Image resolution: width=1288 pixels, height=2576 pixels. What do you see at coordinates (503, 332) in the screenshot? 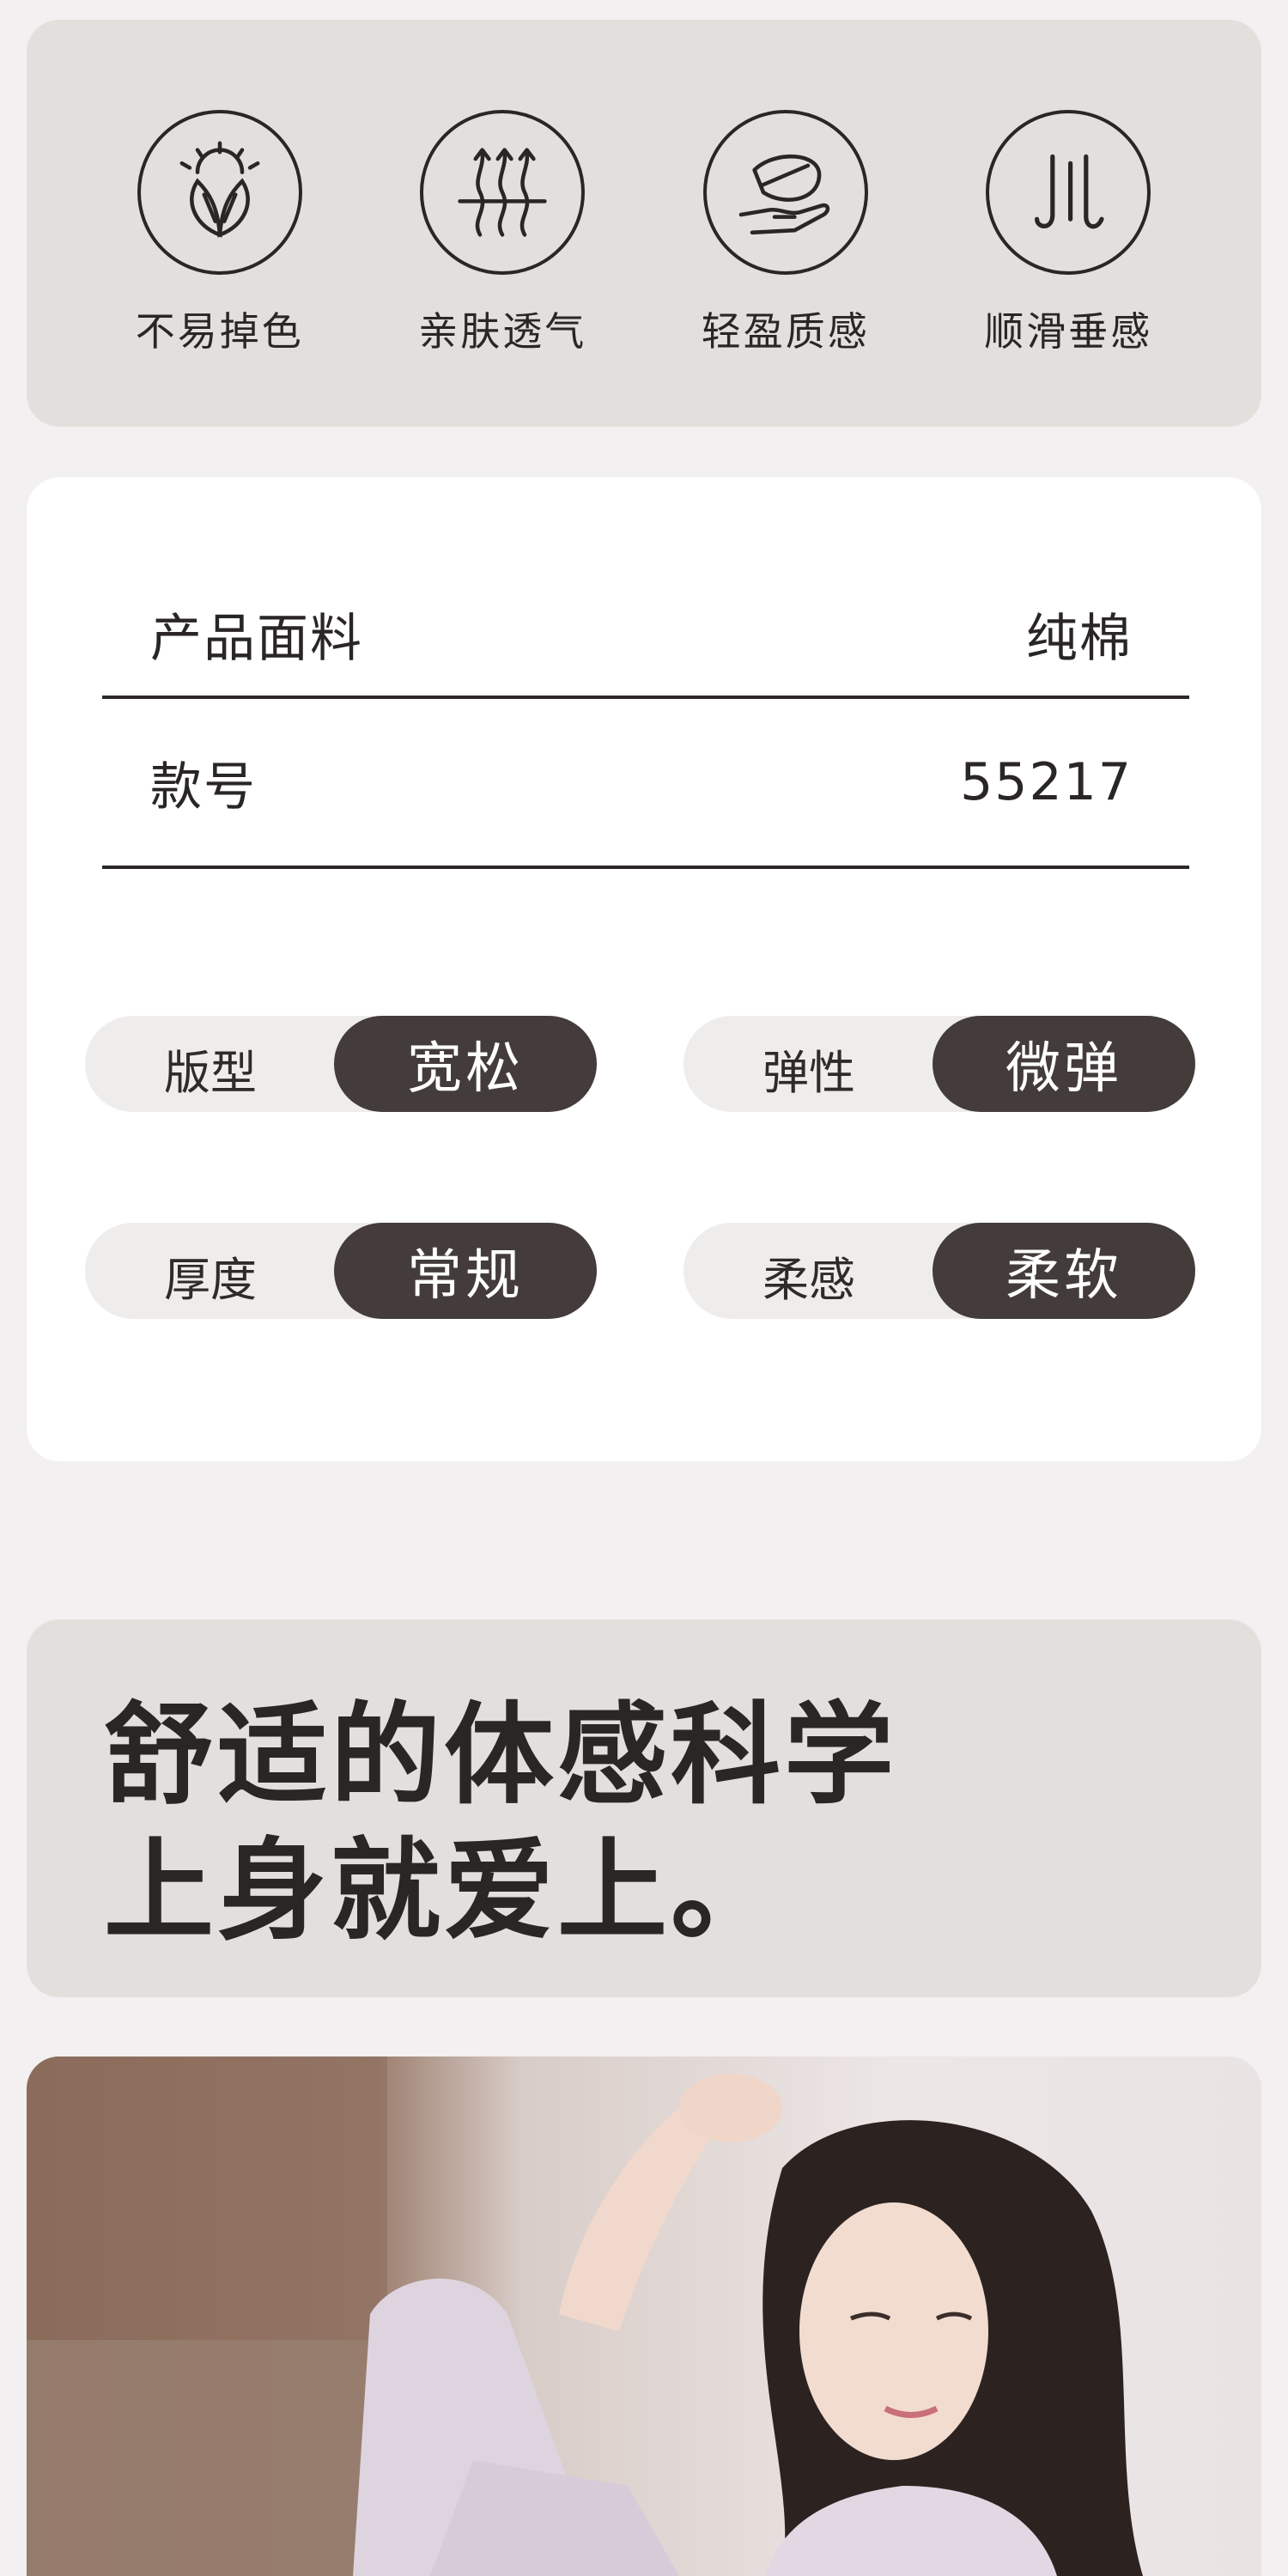
I see `feature-label: 亲肤透气` at bounding box center [503, 332].